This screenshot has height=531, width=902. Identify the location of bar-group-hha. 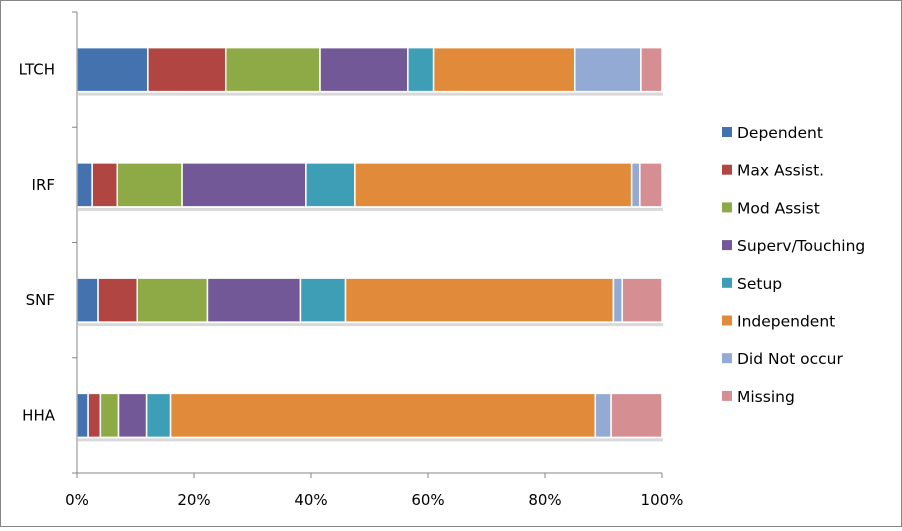
(369, 417).